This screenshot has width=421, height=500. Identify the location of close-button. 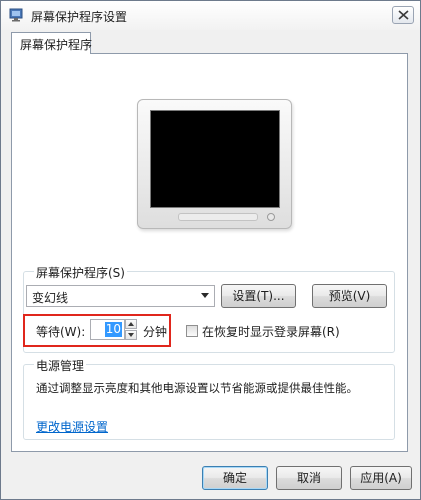
(403, 15).